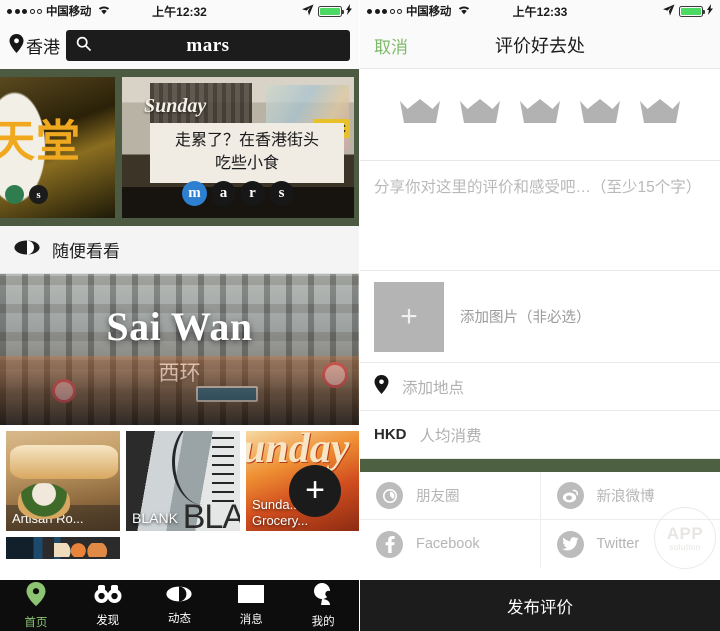  I want to click on twitter-icon, so click(570, 544).